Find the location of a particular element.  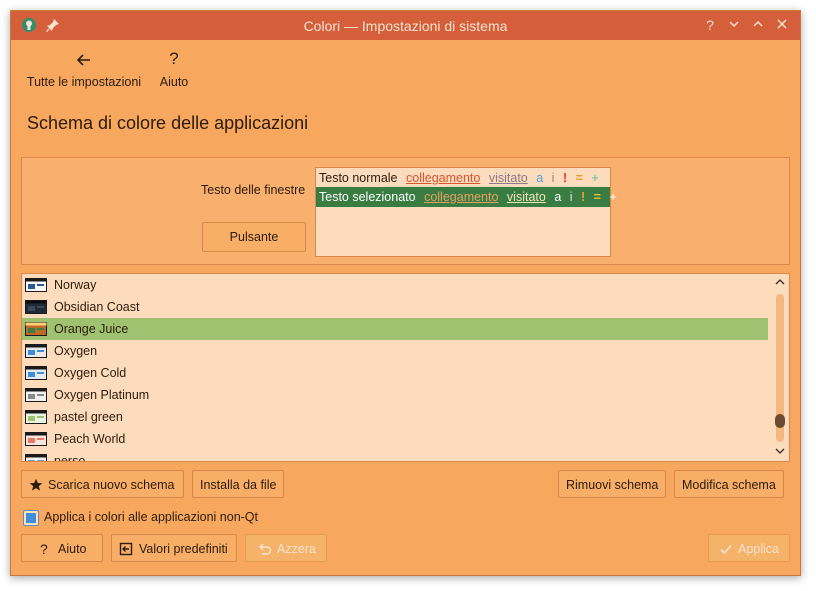

window-title: Colori — Impostazioni di sistema is located at coordinates (405, 26).